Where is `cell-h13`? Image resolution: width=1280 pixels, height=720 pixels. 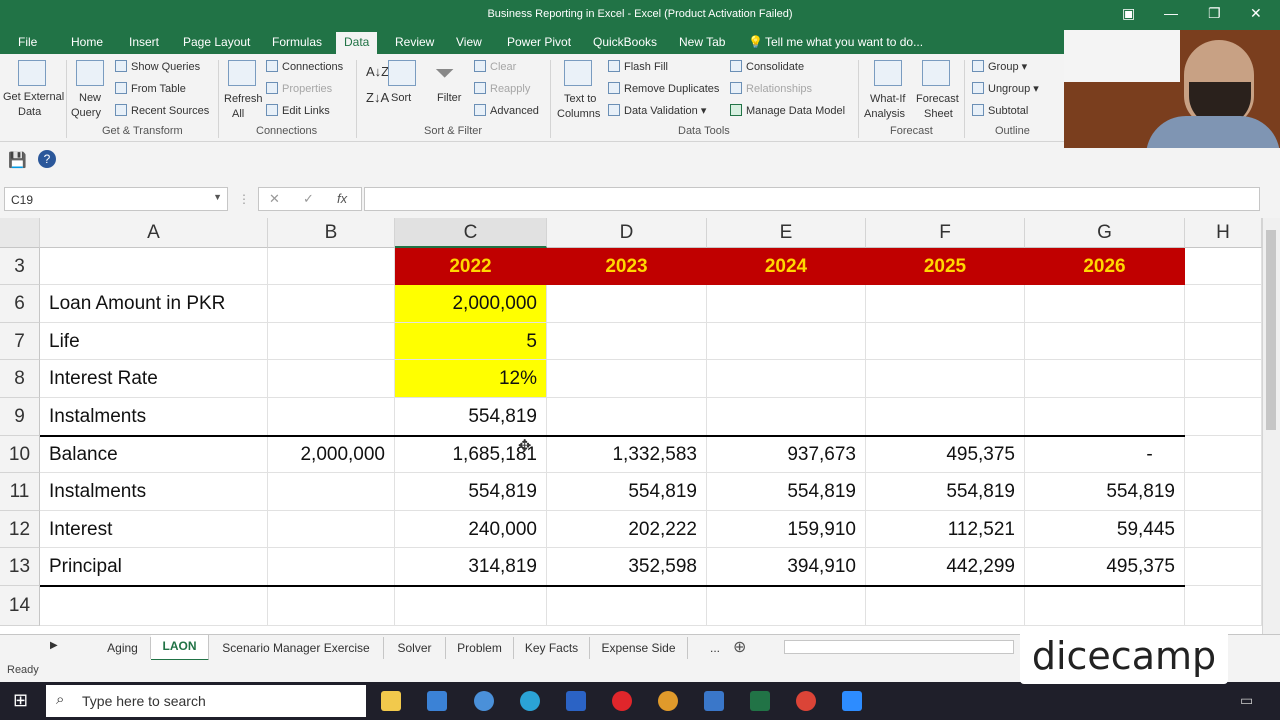
cell-h13 is located at coordinates (1223, 567).